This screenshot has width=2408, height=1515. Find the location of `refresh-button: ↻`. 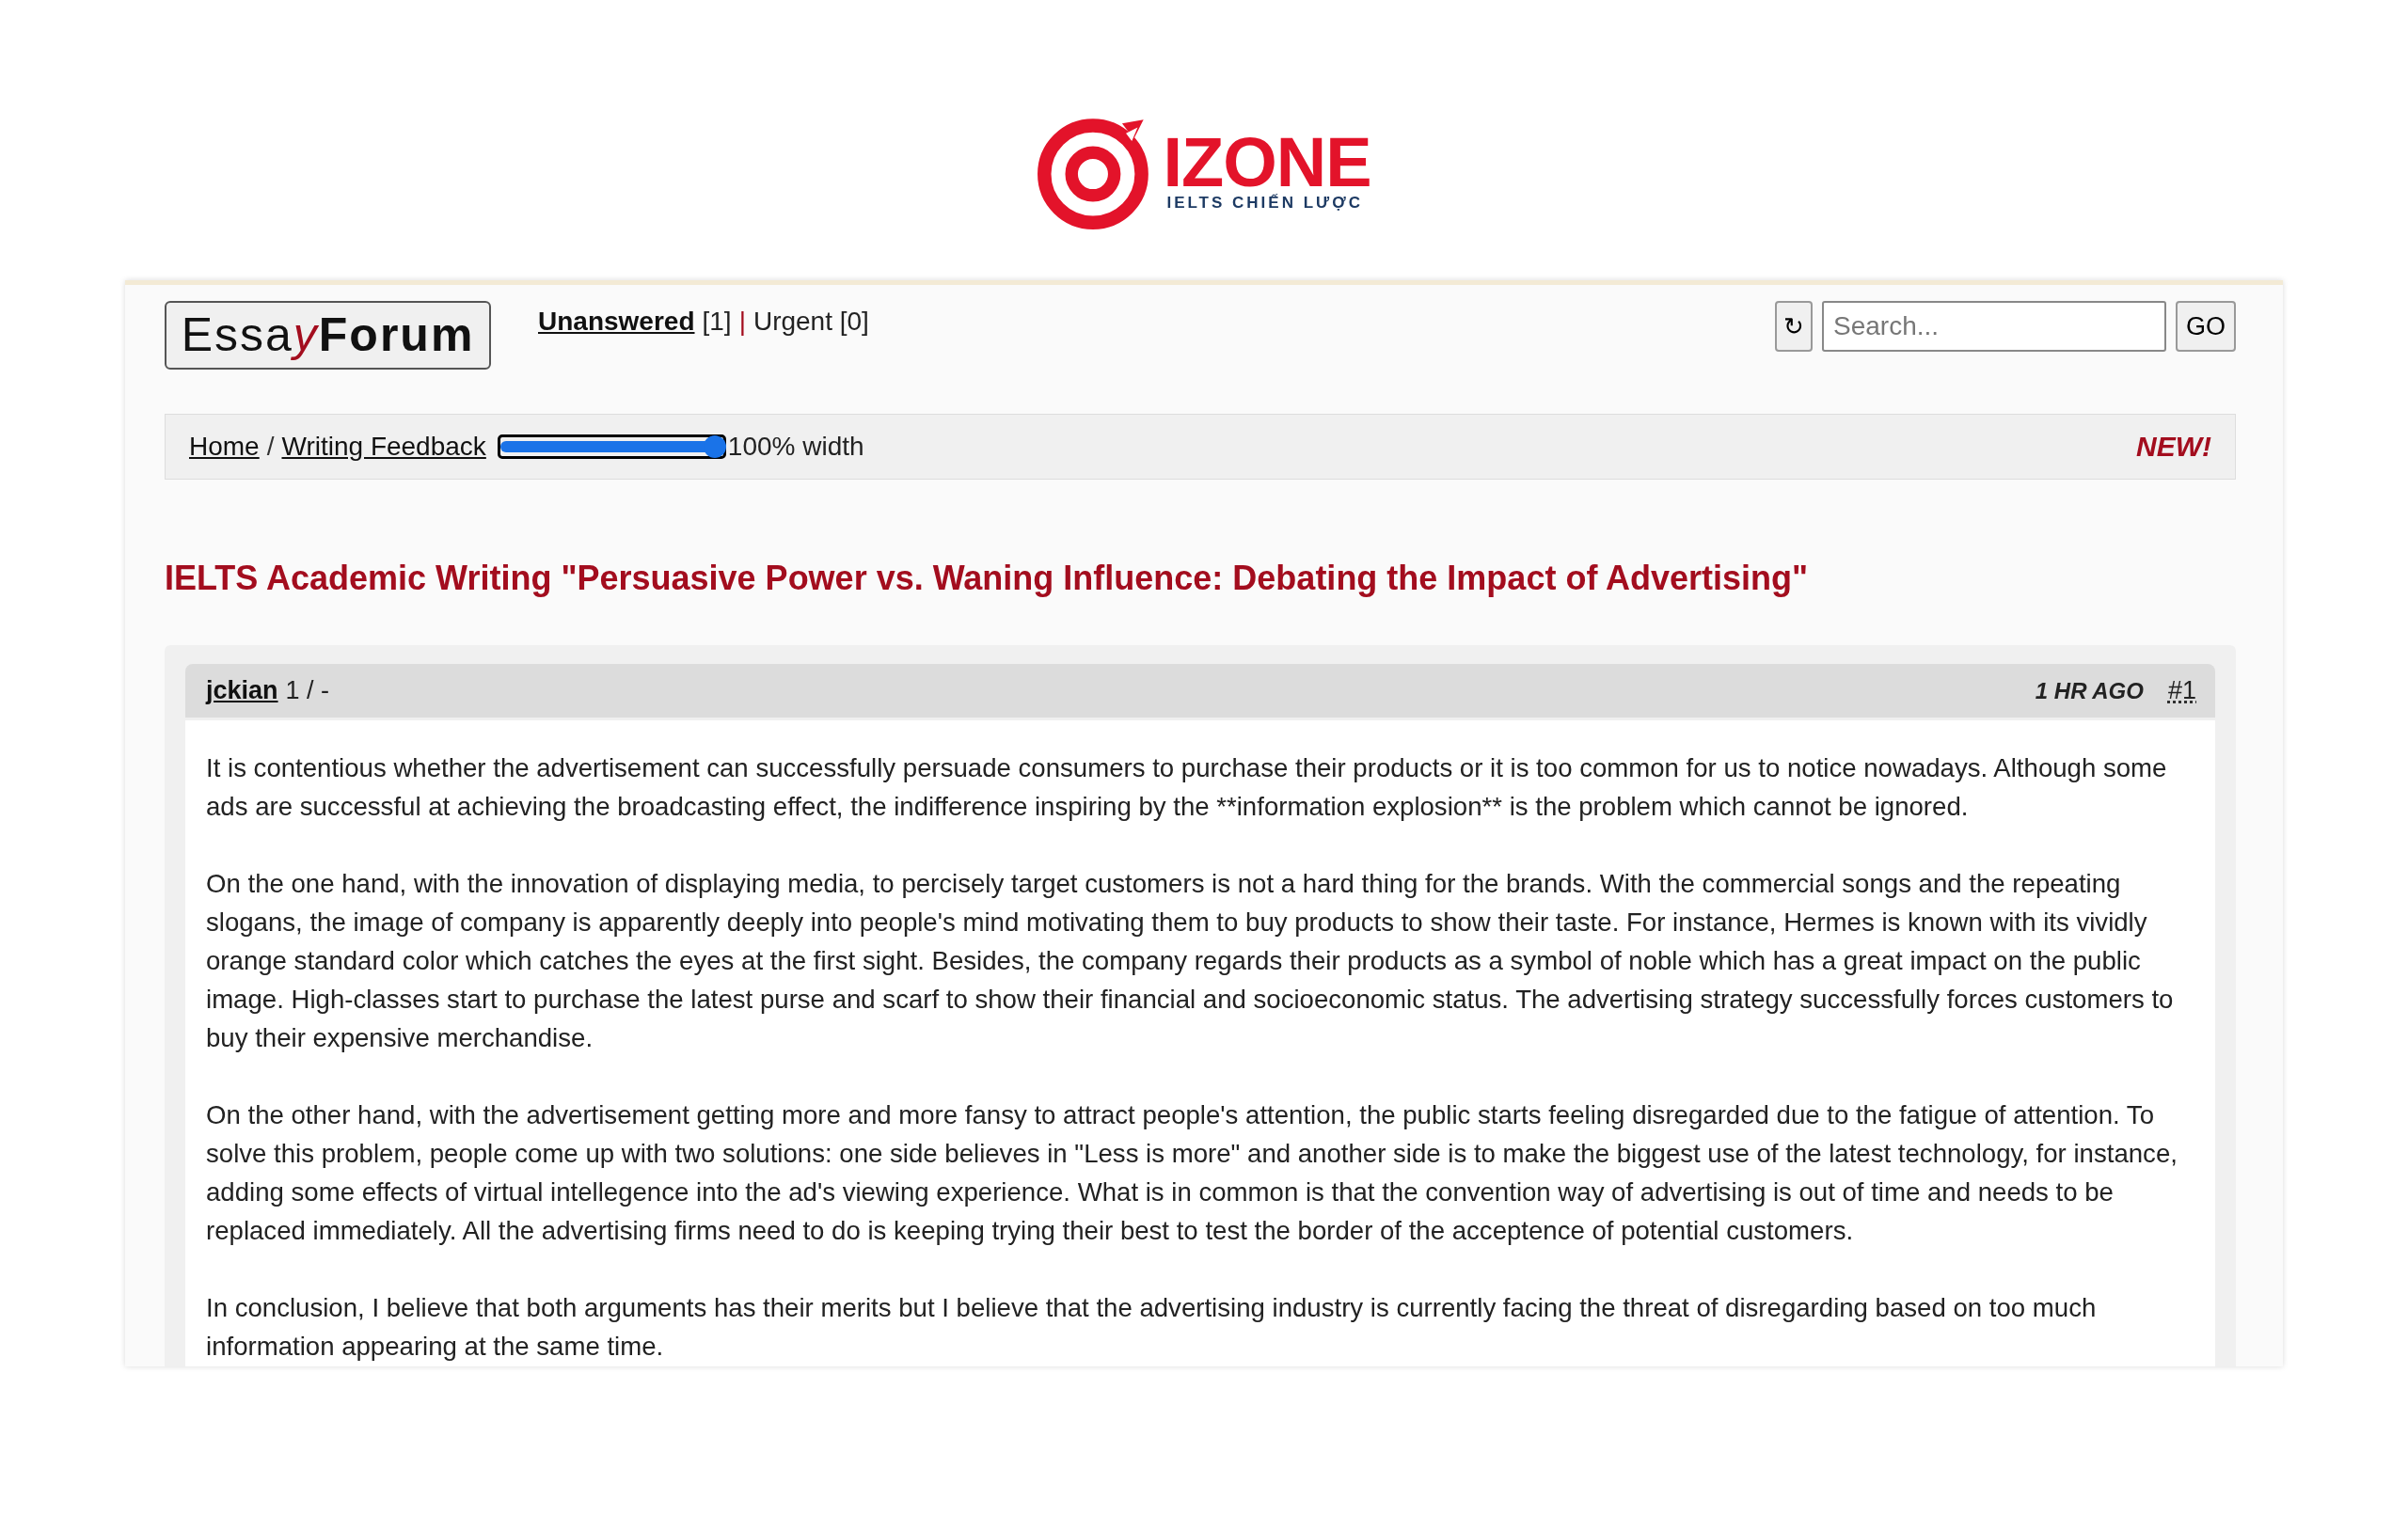

refresh-button: ↻ is located at coordinates (1794, 326).